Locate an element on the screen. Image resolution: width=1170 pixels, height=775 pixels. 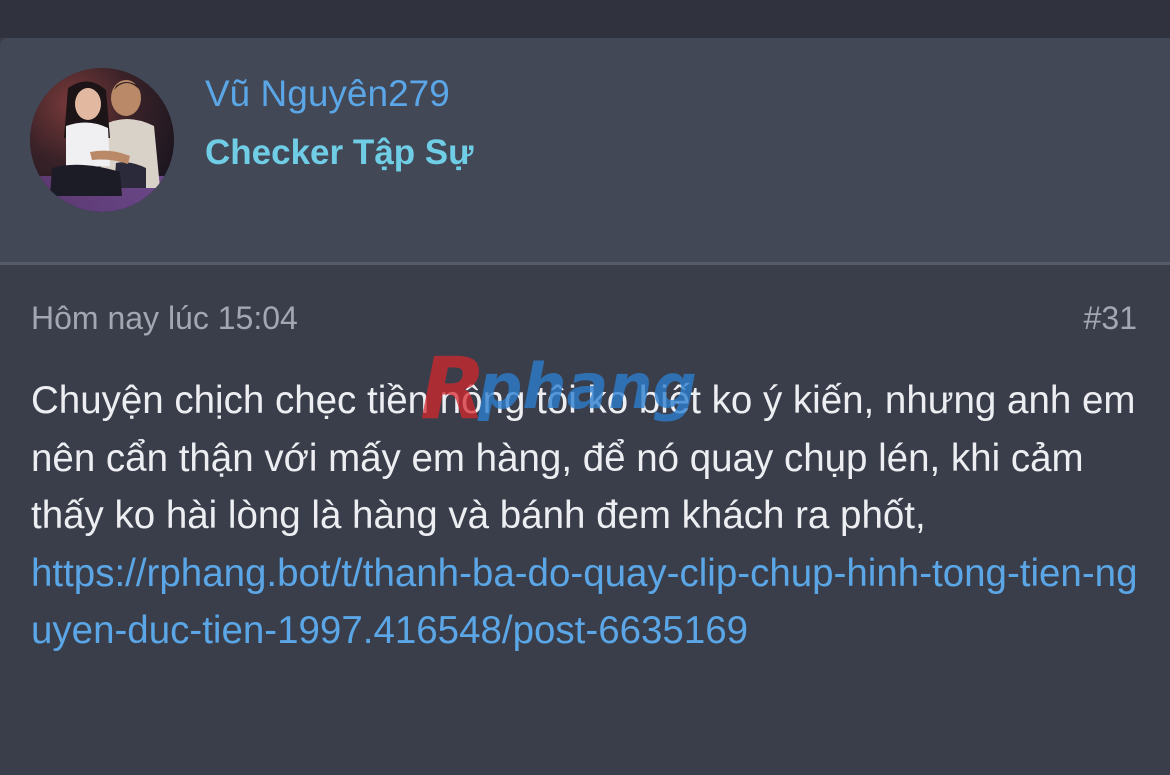
avatar-photo-icon is located at coordinates (102, 140).